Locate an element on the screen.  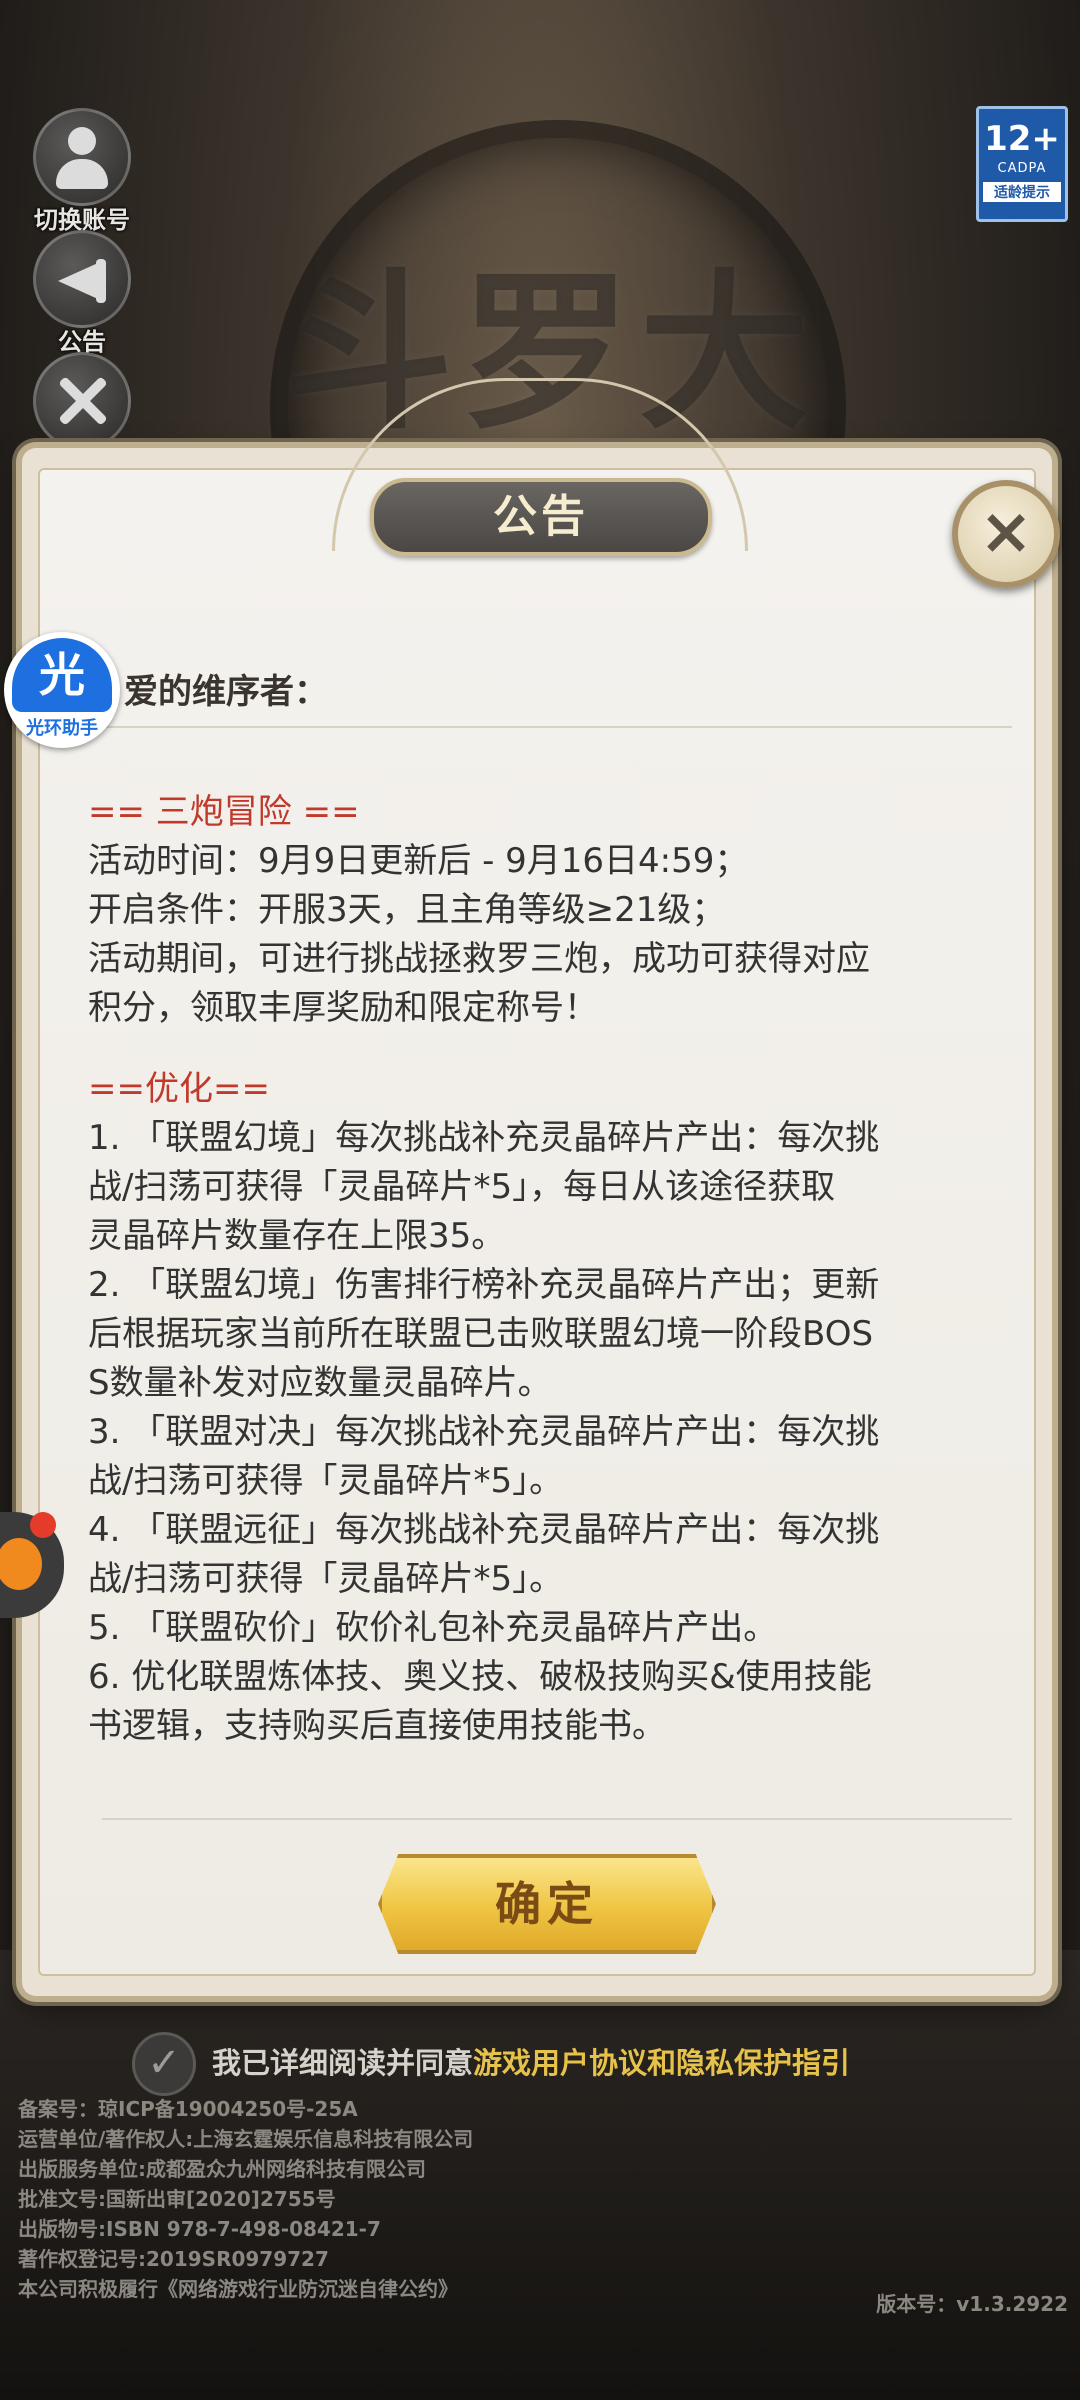
age-rating-badge: 12+ CADPA 适龄提示 is located at coordinates (1022, 164).